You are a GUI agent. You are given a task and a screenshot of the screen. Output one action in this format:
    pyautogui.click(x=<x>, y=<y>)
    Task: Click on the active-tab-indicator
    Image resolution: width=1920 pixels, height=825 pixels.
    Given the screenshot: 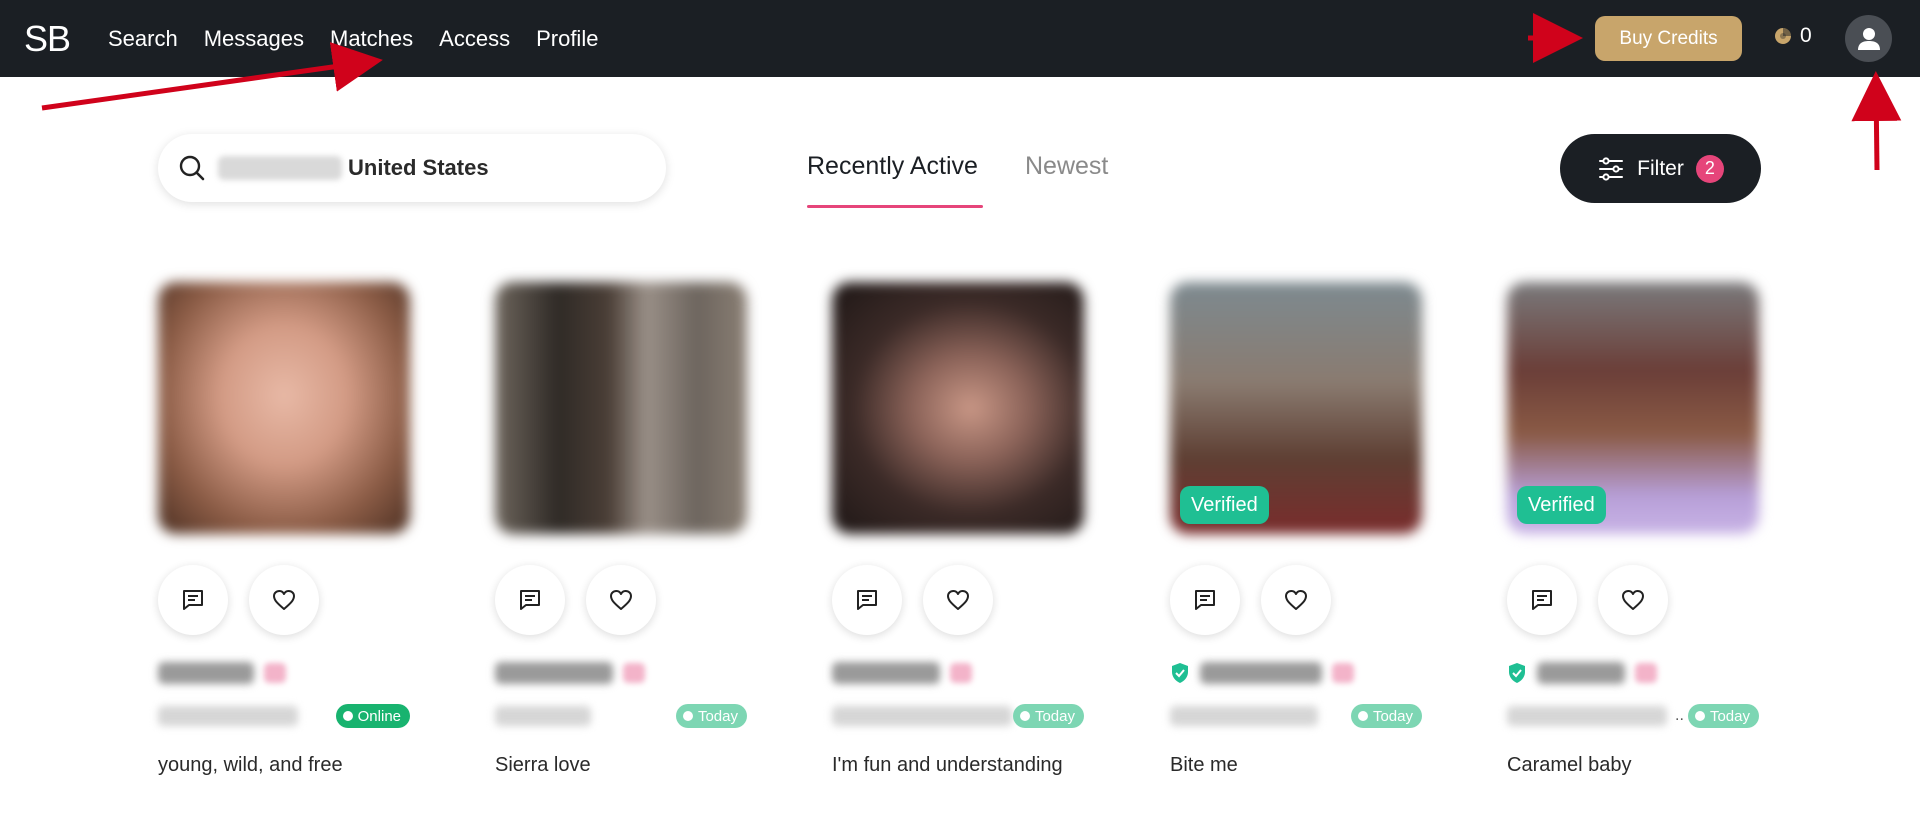 What is the action you would take?
    pyautogui.click(x=895, y=206)
    